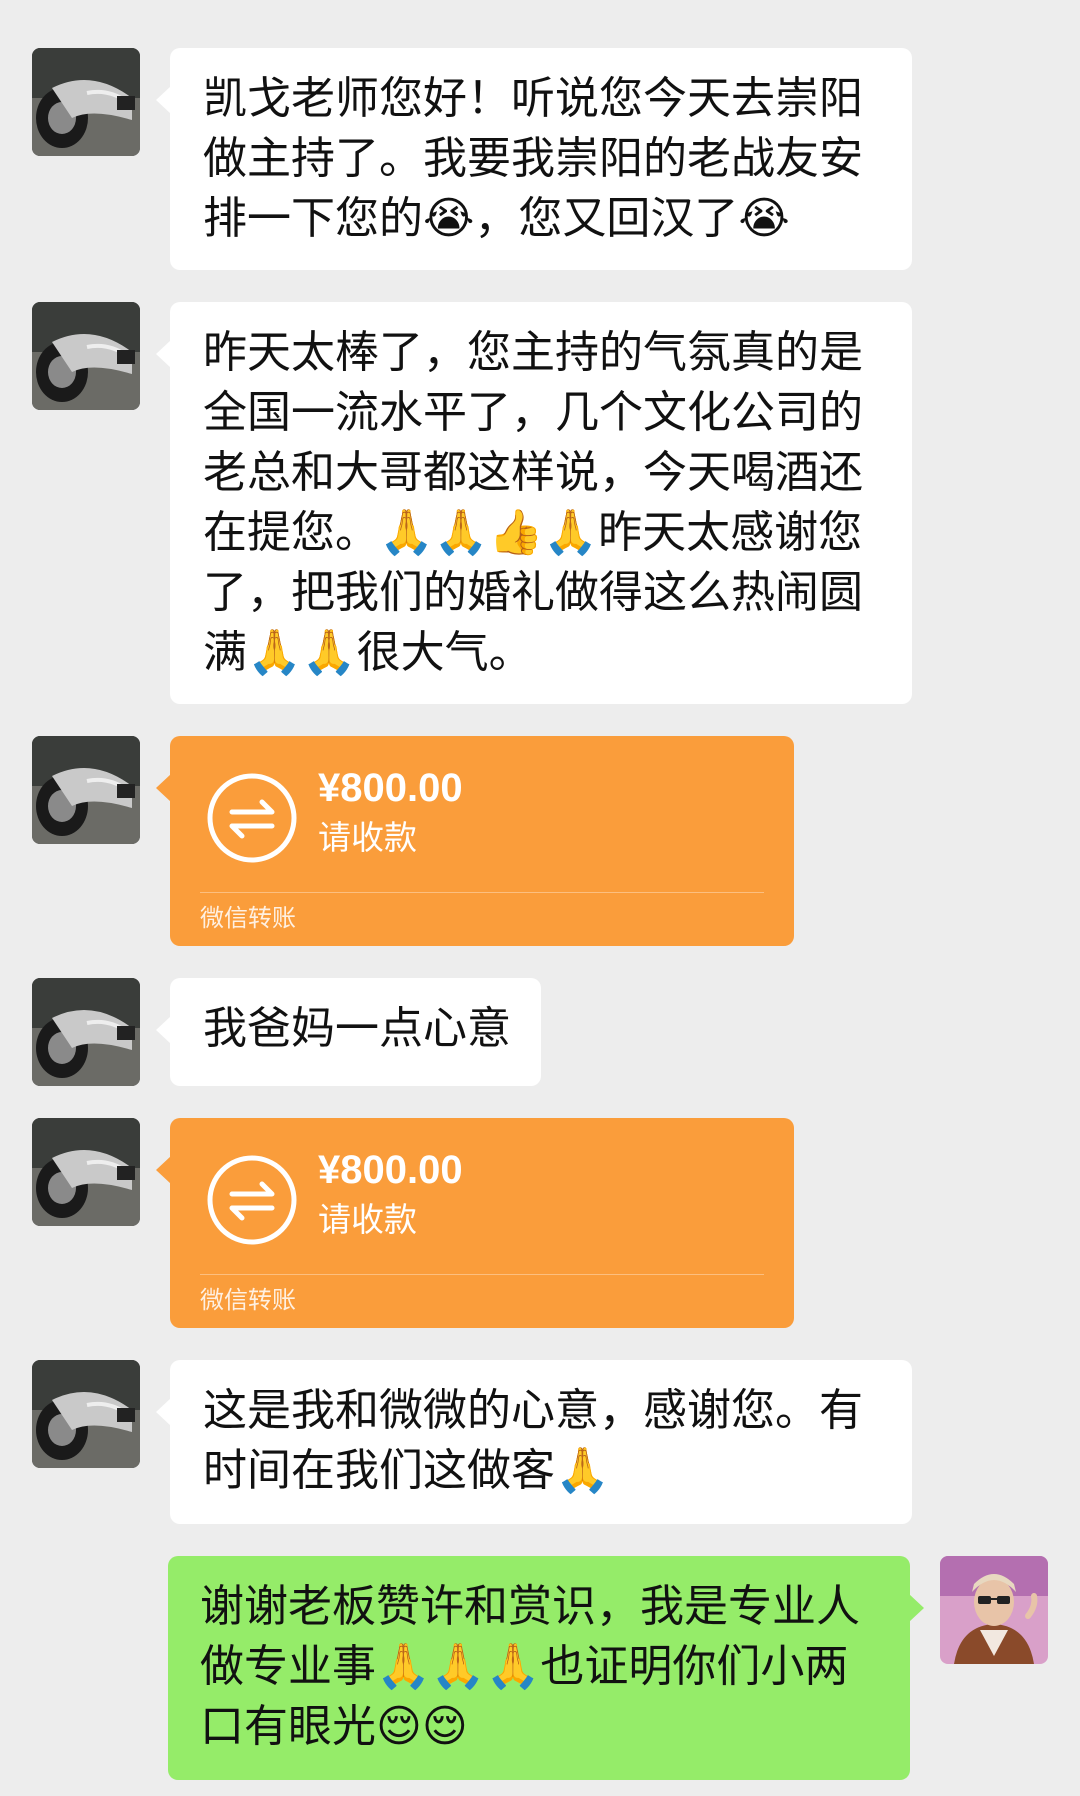  Describe the element at coordinates (534, 1442) in the screenshot. I see `message-bubble: 这是我和微微的心意，感谢您。有时间在我们这做客🙏` at that location.